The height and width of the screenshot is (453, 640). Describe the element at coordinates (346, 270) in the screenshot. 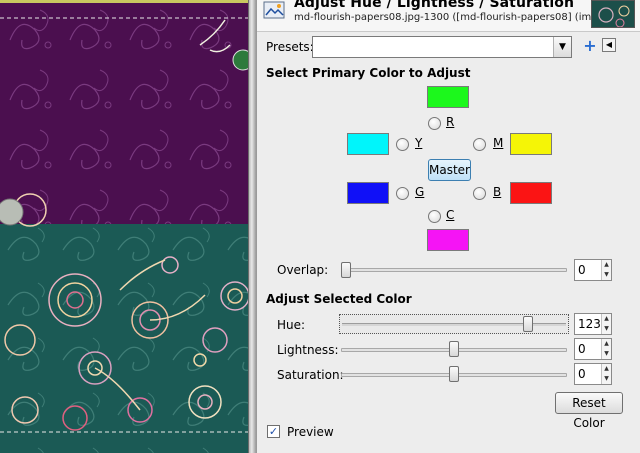

I see `overlap-slider-handle` at that location.